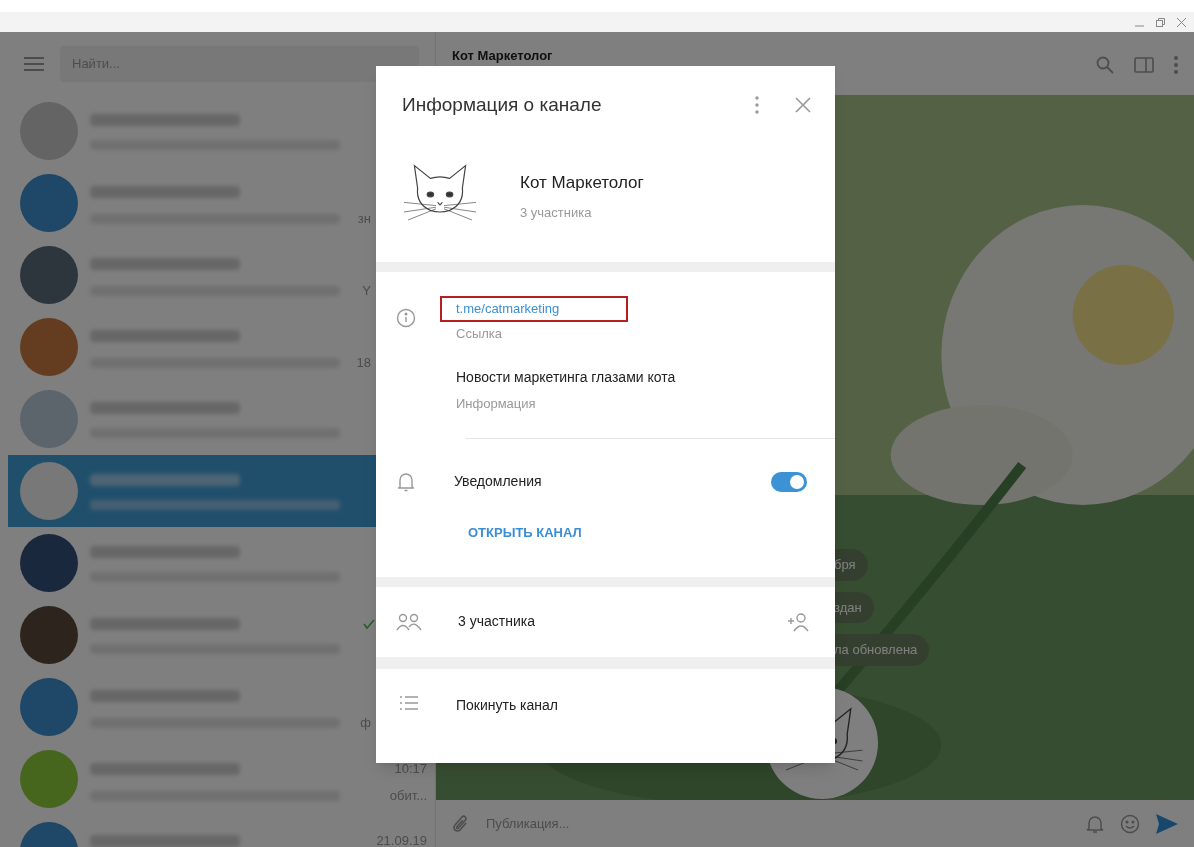 The image size is (1194, 847). Describe the element at coordinates (409, 702) in the screenshot. I see `list-icon` at that location.